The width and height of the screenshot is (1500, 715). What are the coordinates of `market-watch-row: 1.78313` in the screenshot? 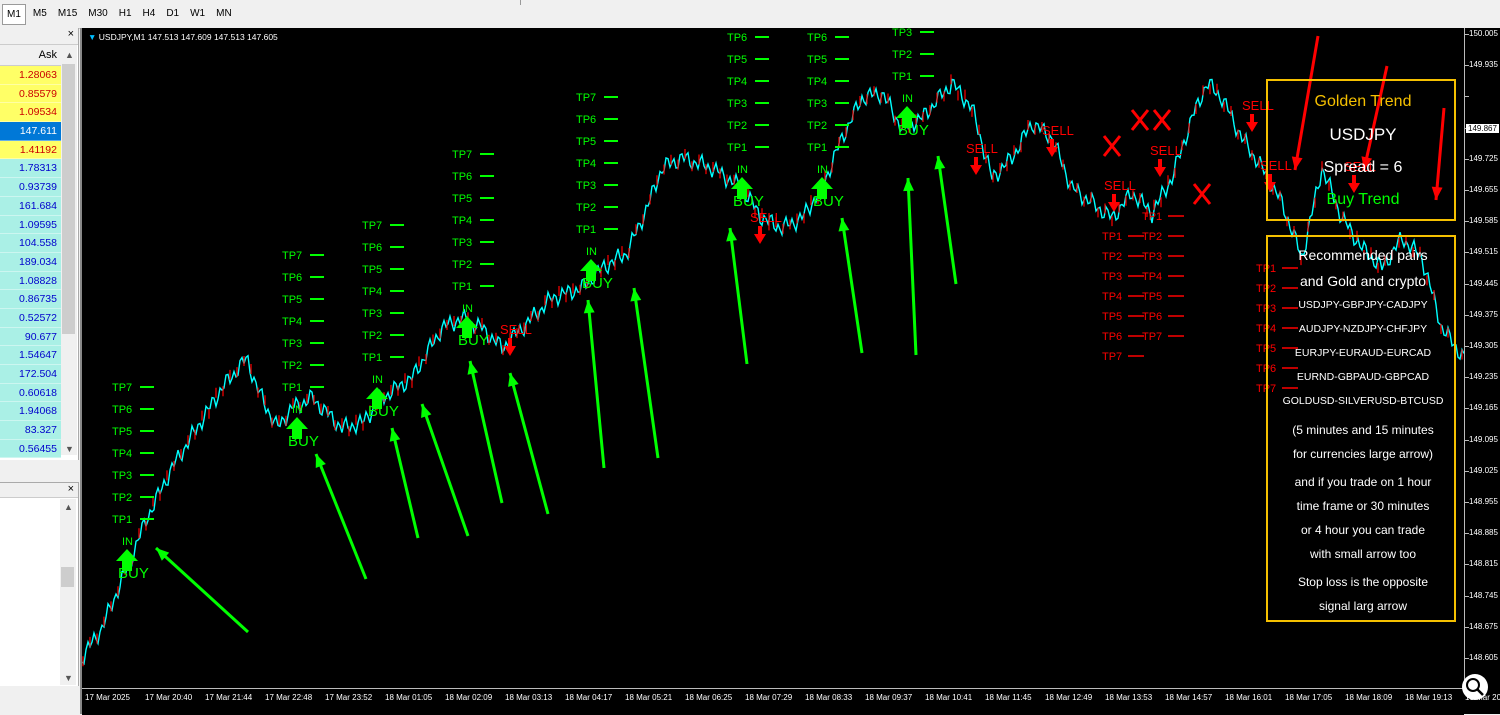 It's located at (30, 169).